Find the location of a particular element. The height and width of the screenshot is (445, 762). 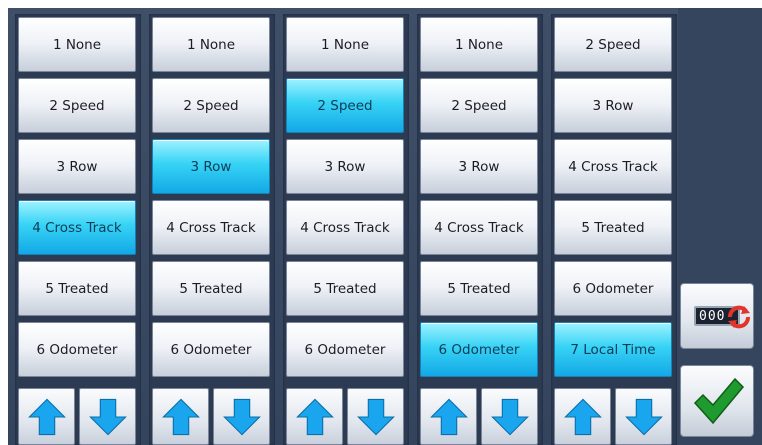

confirm-button is located at coordinates (717, 401).